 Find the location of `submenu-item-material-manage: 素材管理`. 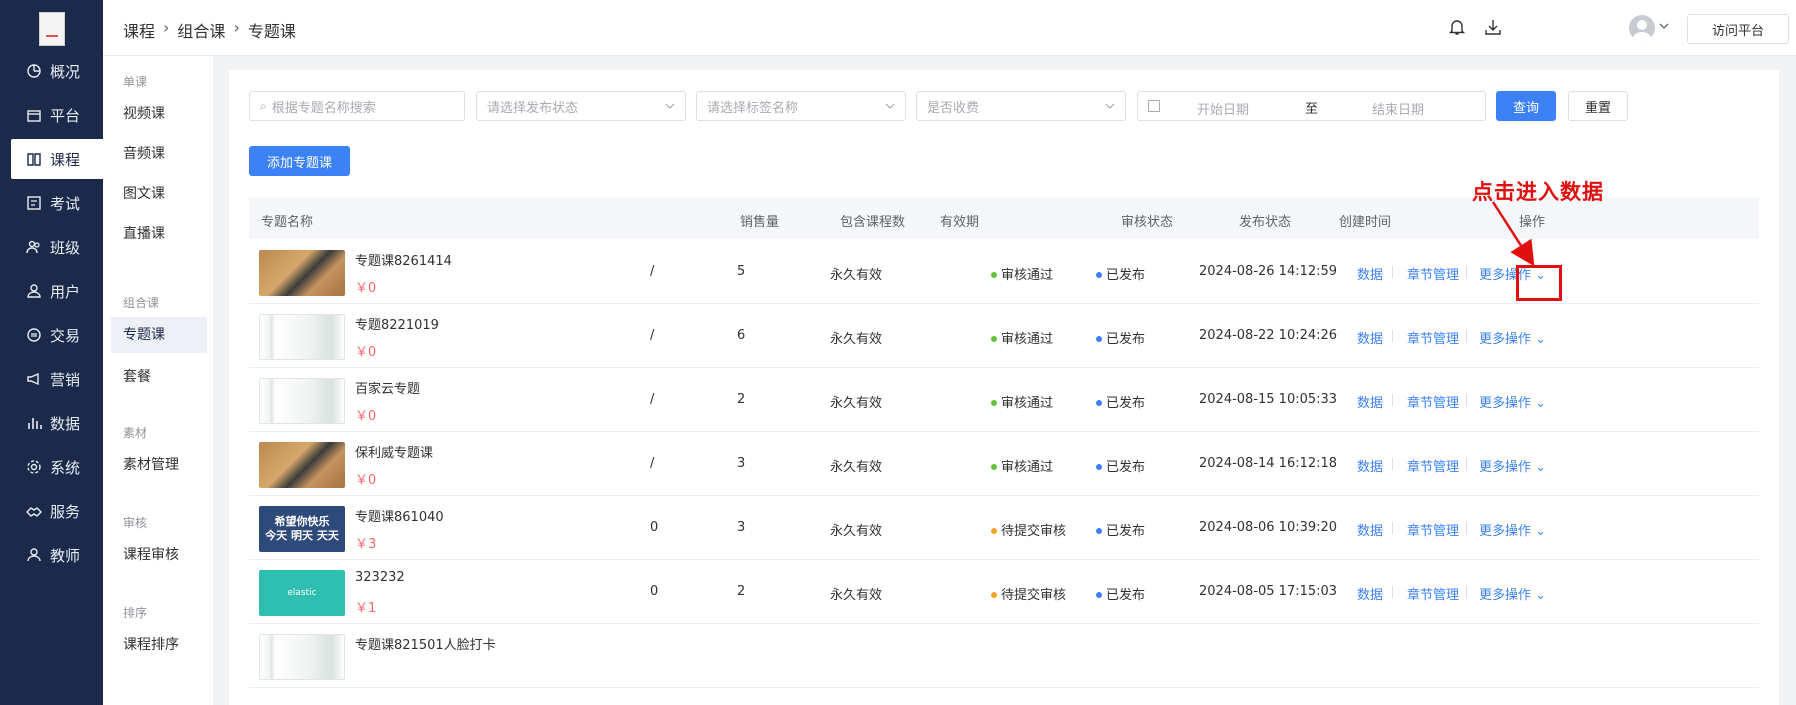

submenu-item-material-manage: 素材管理 is located at coordinates (151, 464).